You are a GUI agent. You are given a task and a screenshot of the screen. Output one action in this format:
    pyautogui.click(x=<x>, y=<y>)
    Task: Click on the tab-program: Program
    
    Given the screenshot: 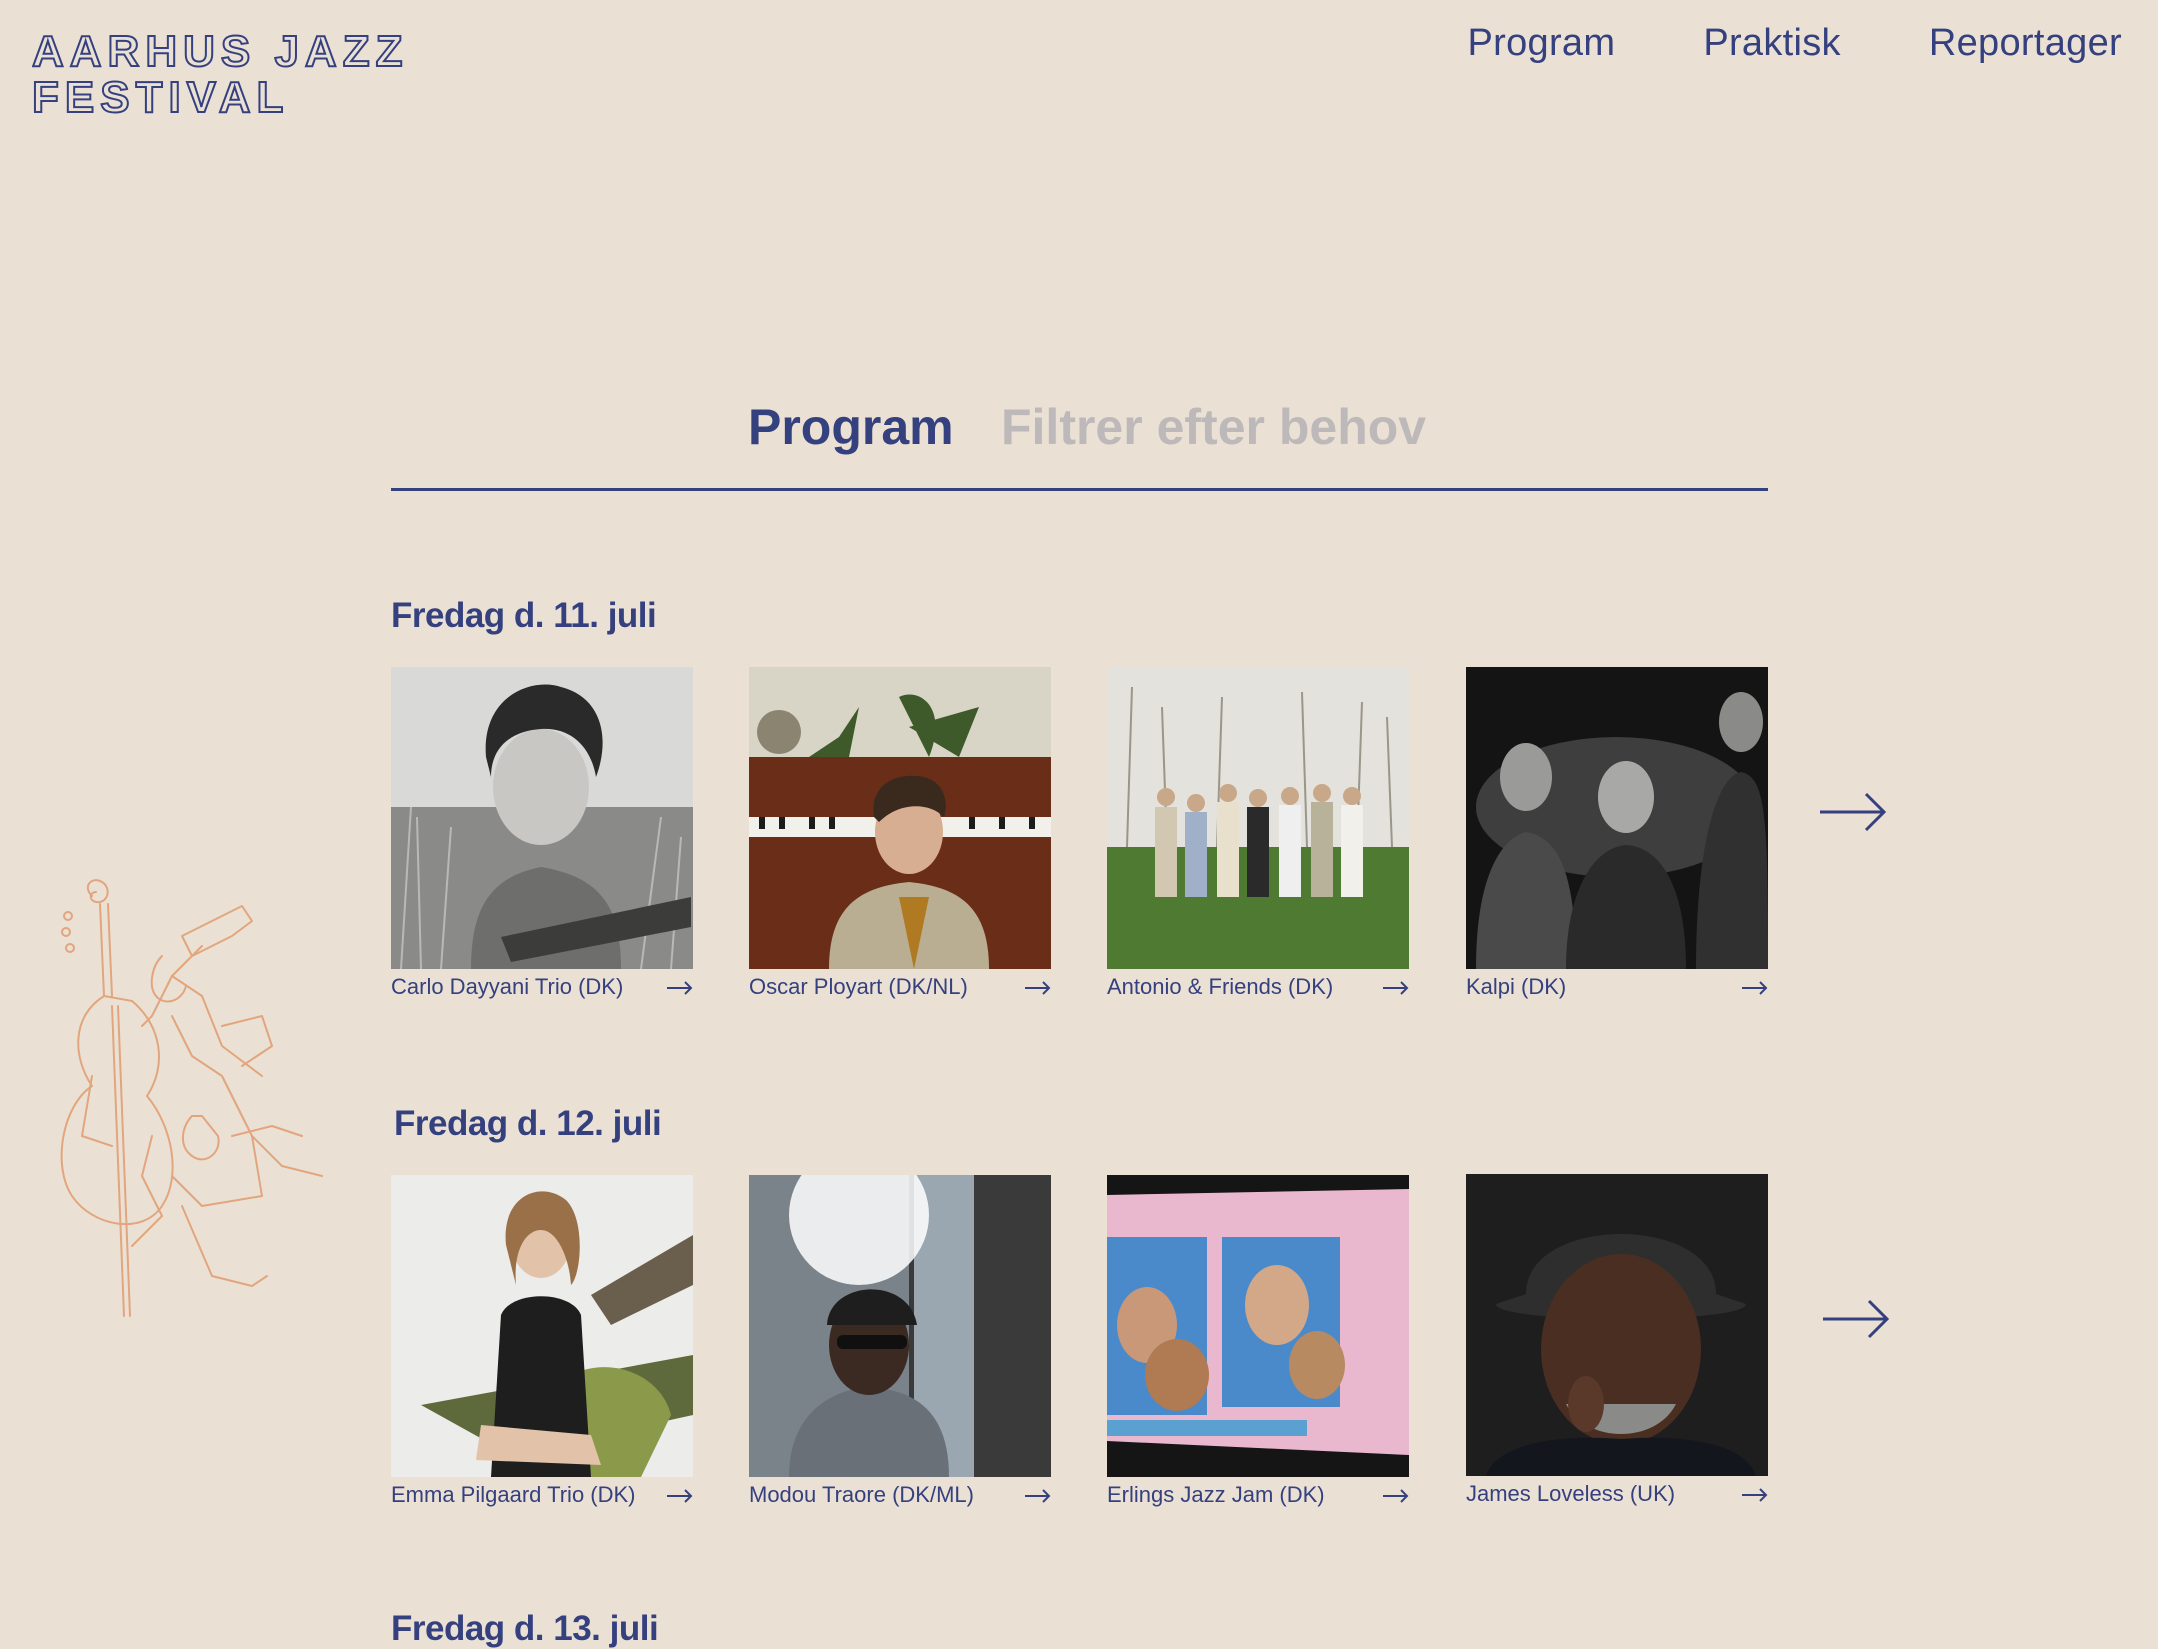 What is the action you would take?
    pyautogui.click(x=851, y=427)
    